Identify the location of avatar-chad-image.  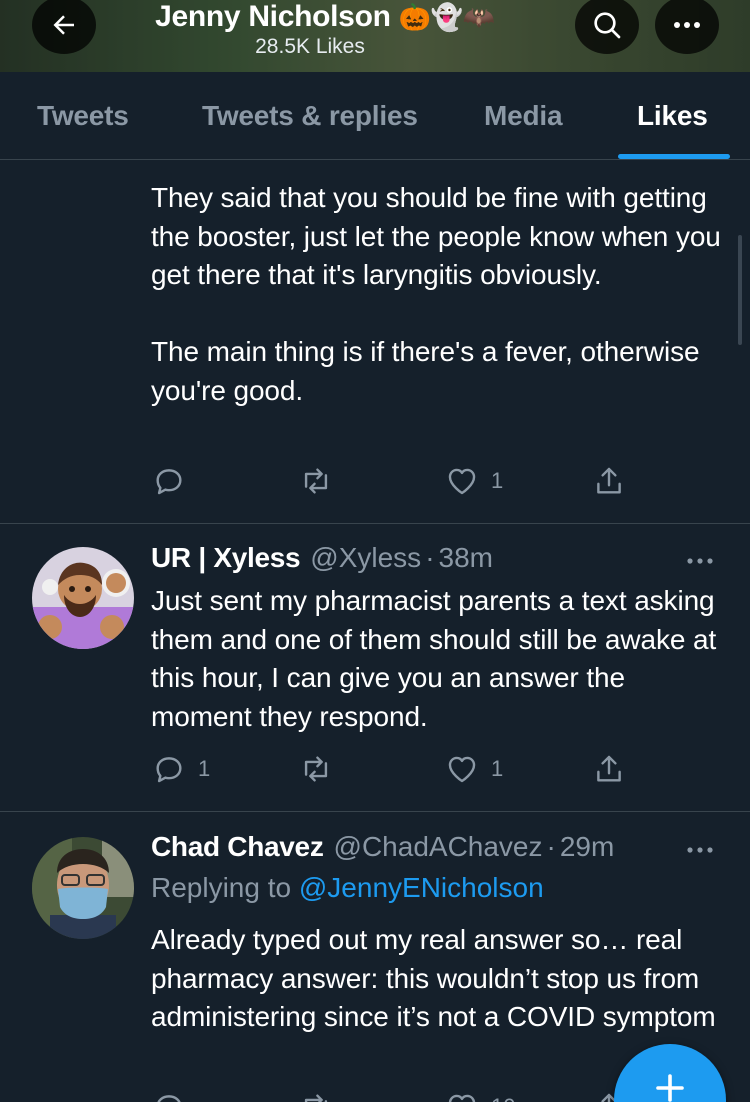
(83, 888).